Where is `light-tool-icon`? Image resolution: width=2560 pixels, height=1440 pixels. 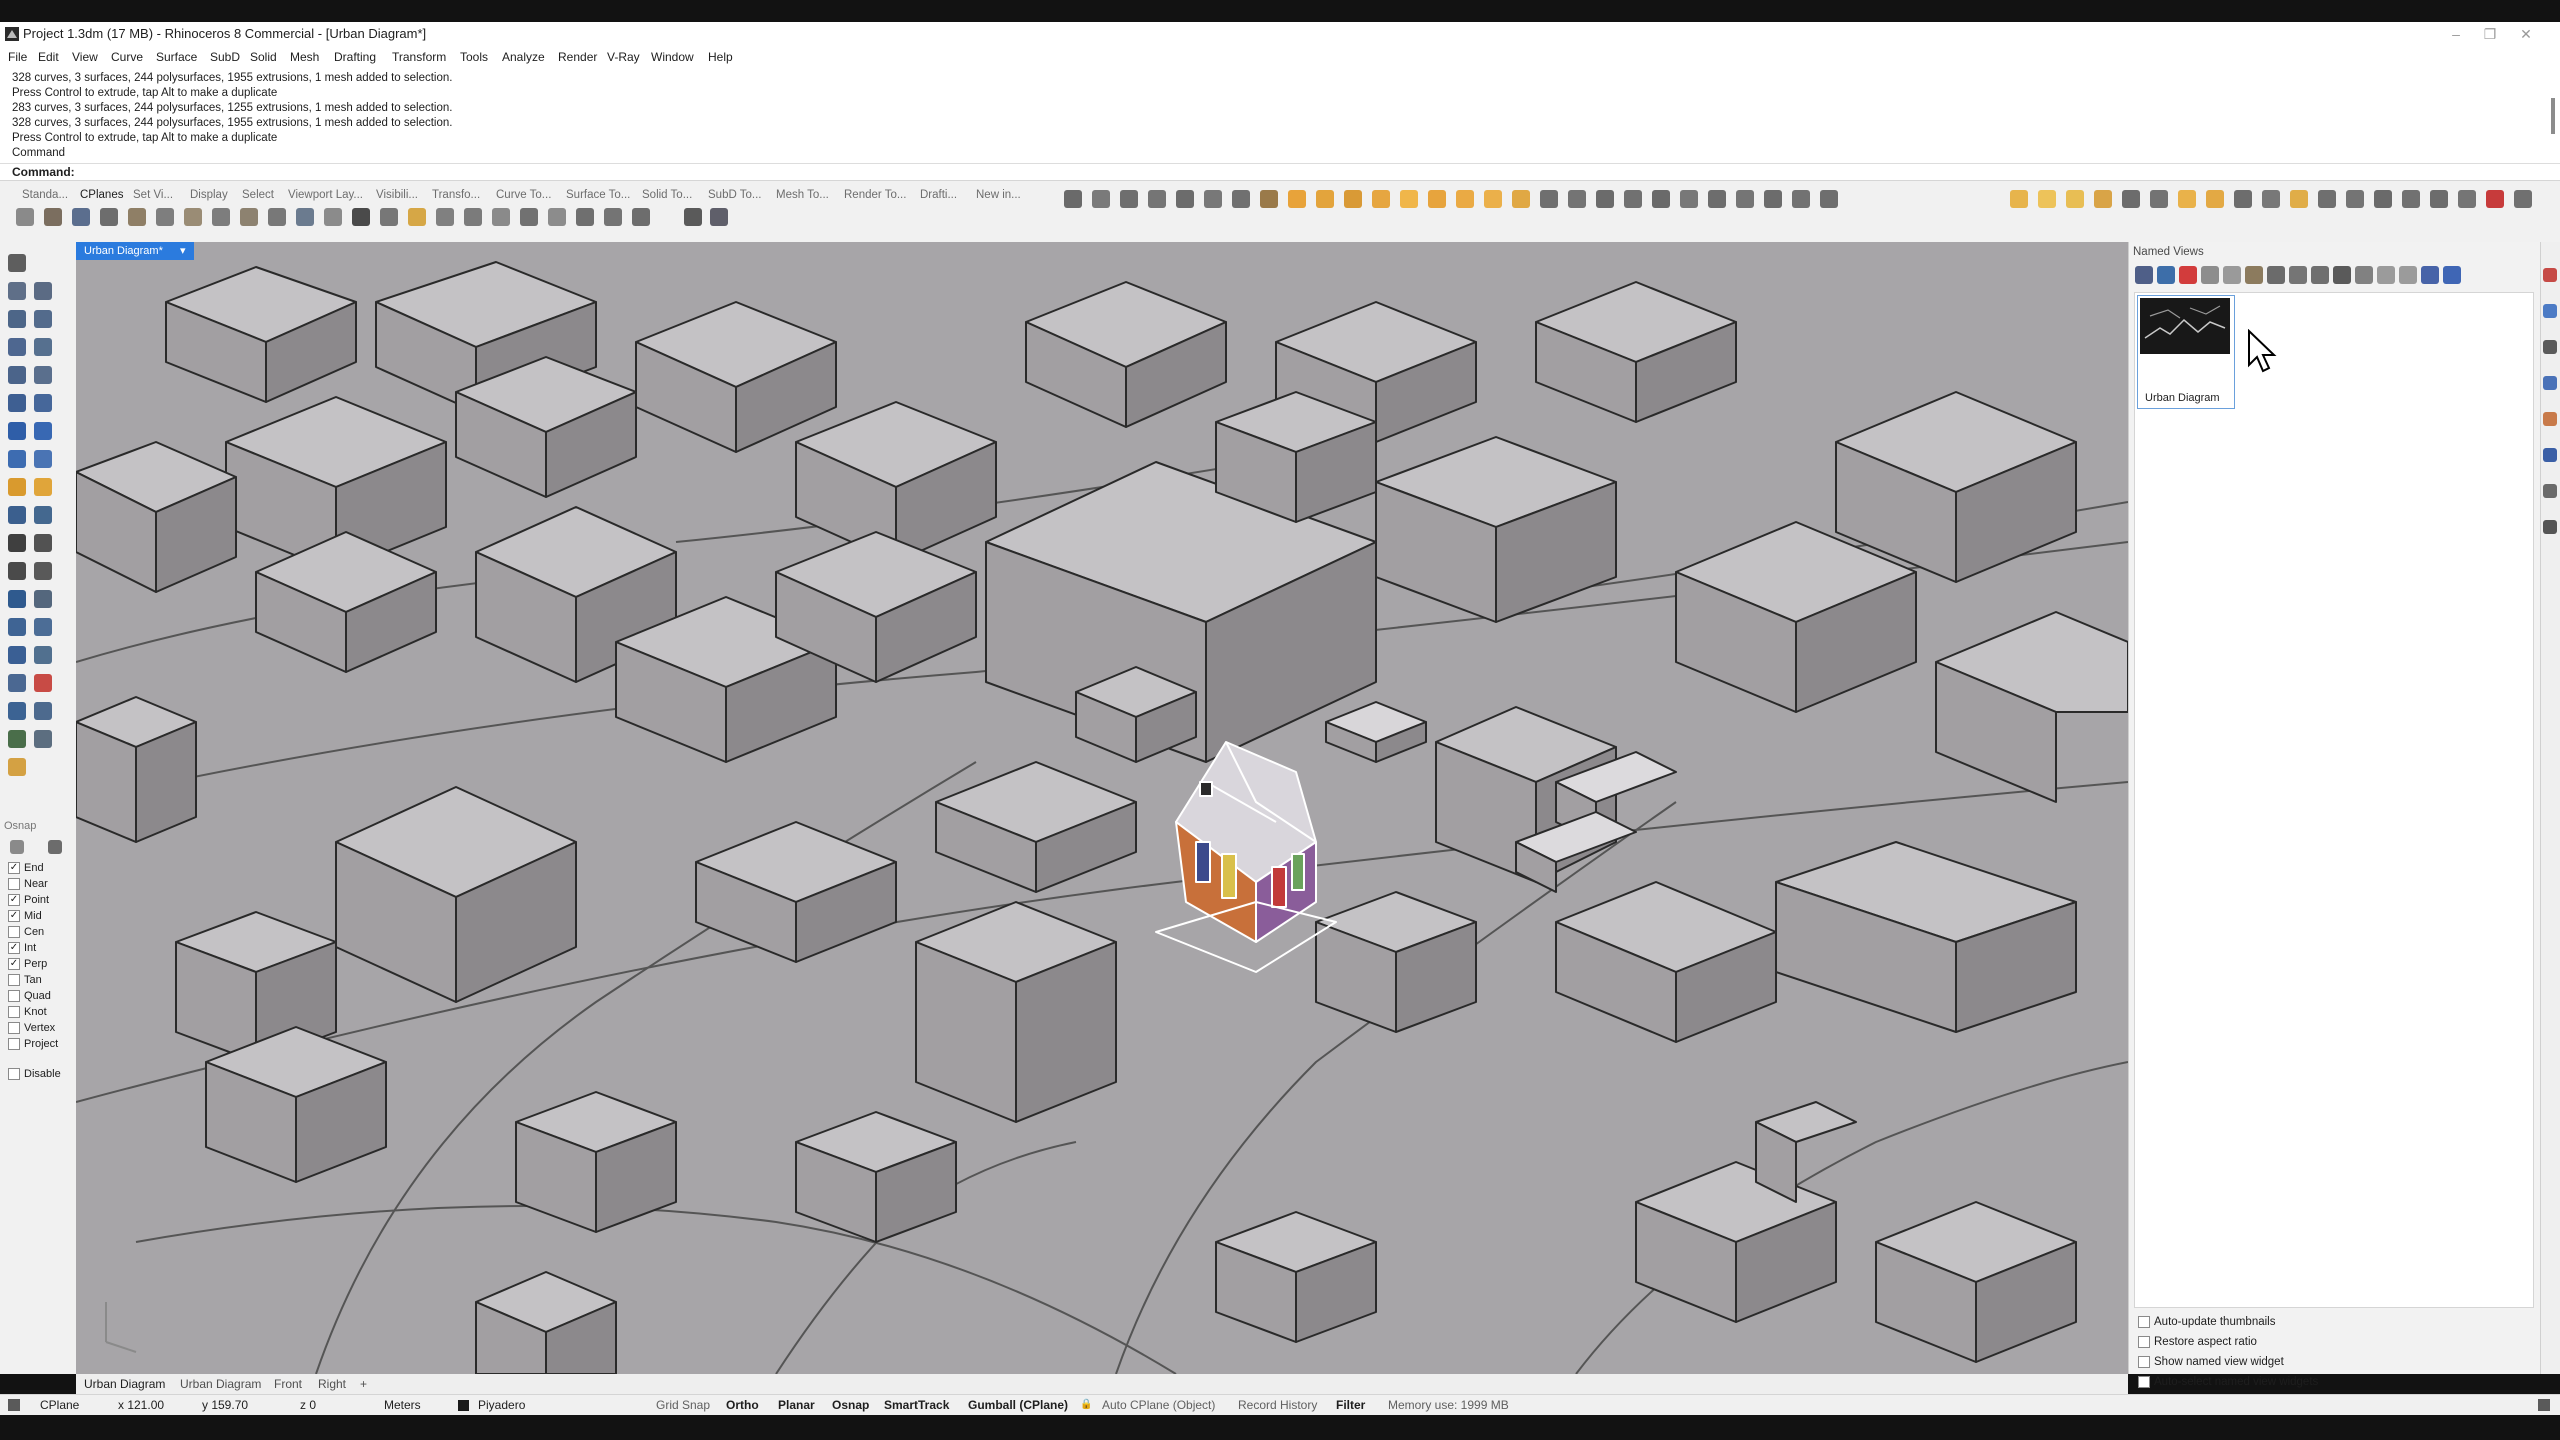
light-tool-icon is located at coordinates (43, 487).